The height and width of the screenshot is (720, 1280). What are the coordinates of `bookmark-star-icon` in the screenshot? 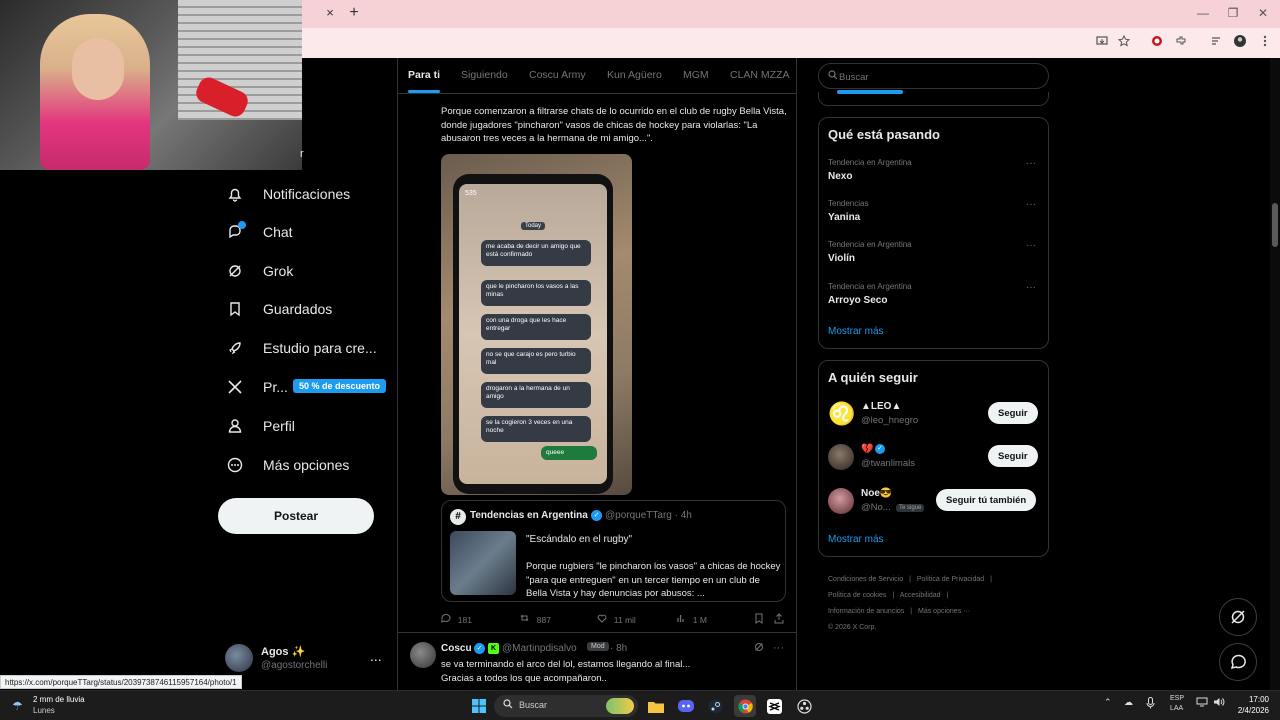 It's located at (1124, 43).